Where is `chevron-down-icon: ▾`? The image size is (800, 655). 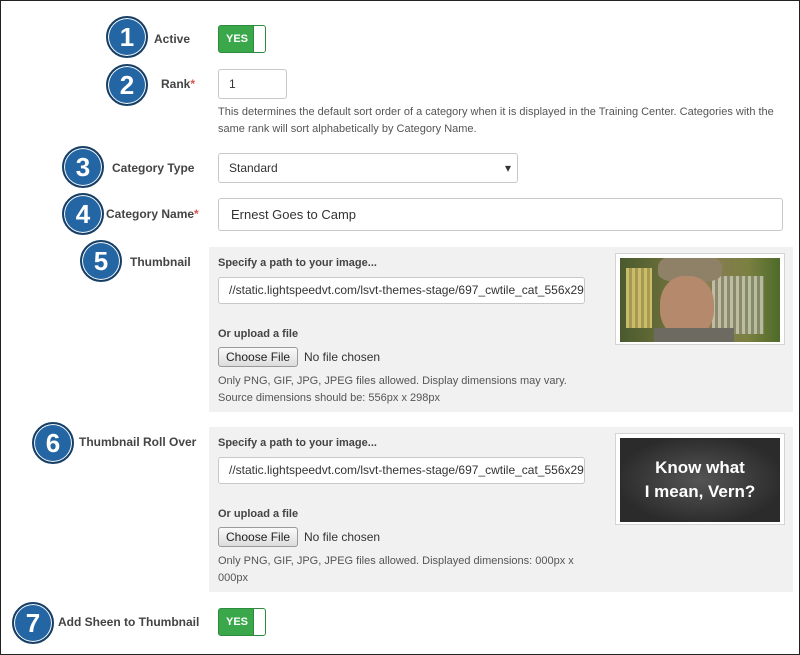 chevron-down-icon: ▾ is located at coordinates (507, 168).